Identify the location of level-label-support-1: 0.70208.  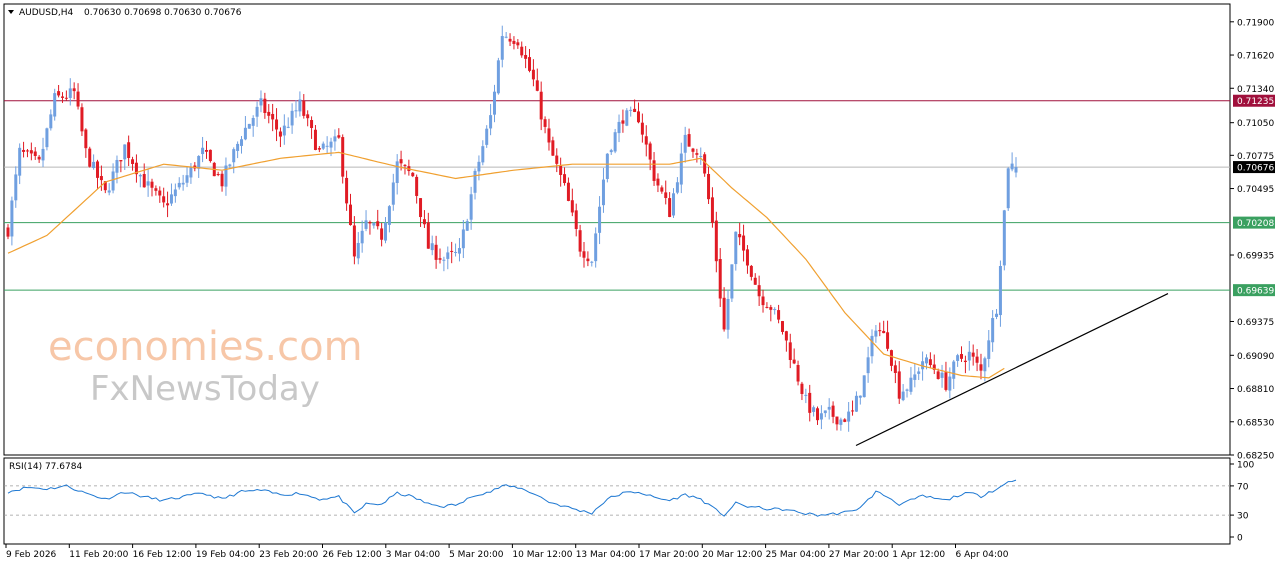
(1255, 224).